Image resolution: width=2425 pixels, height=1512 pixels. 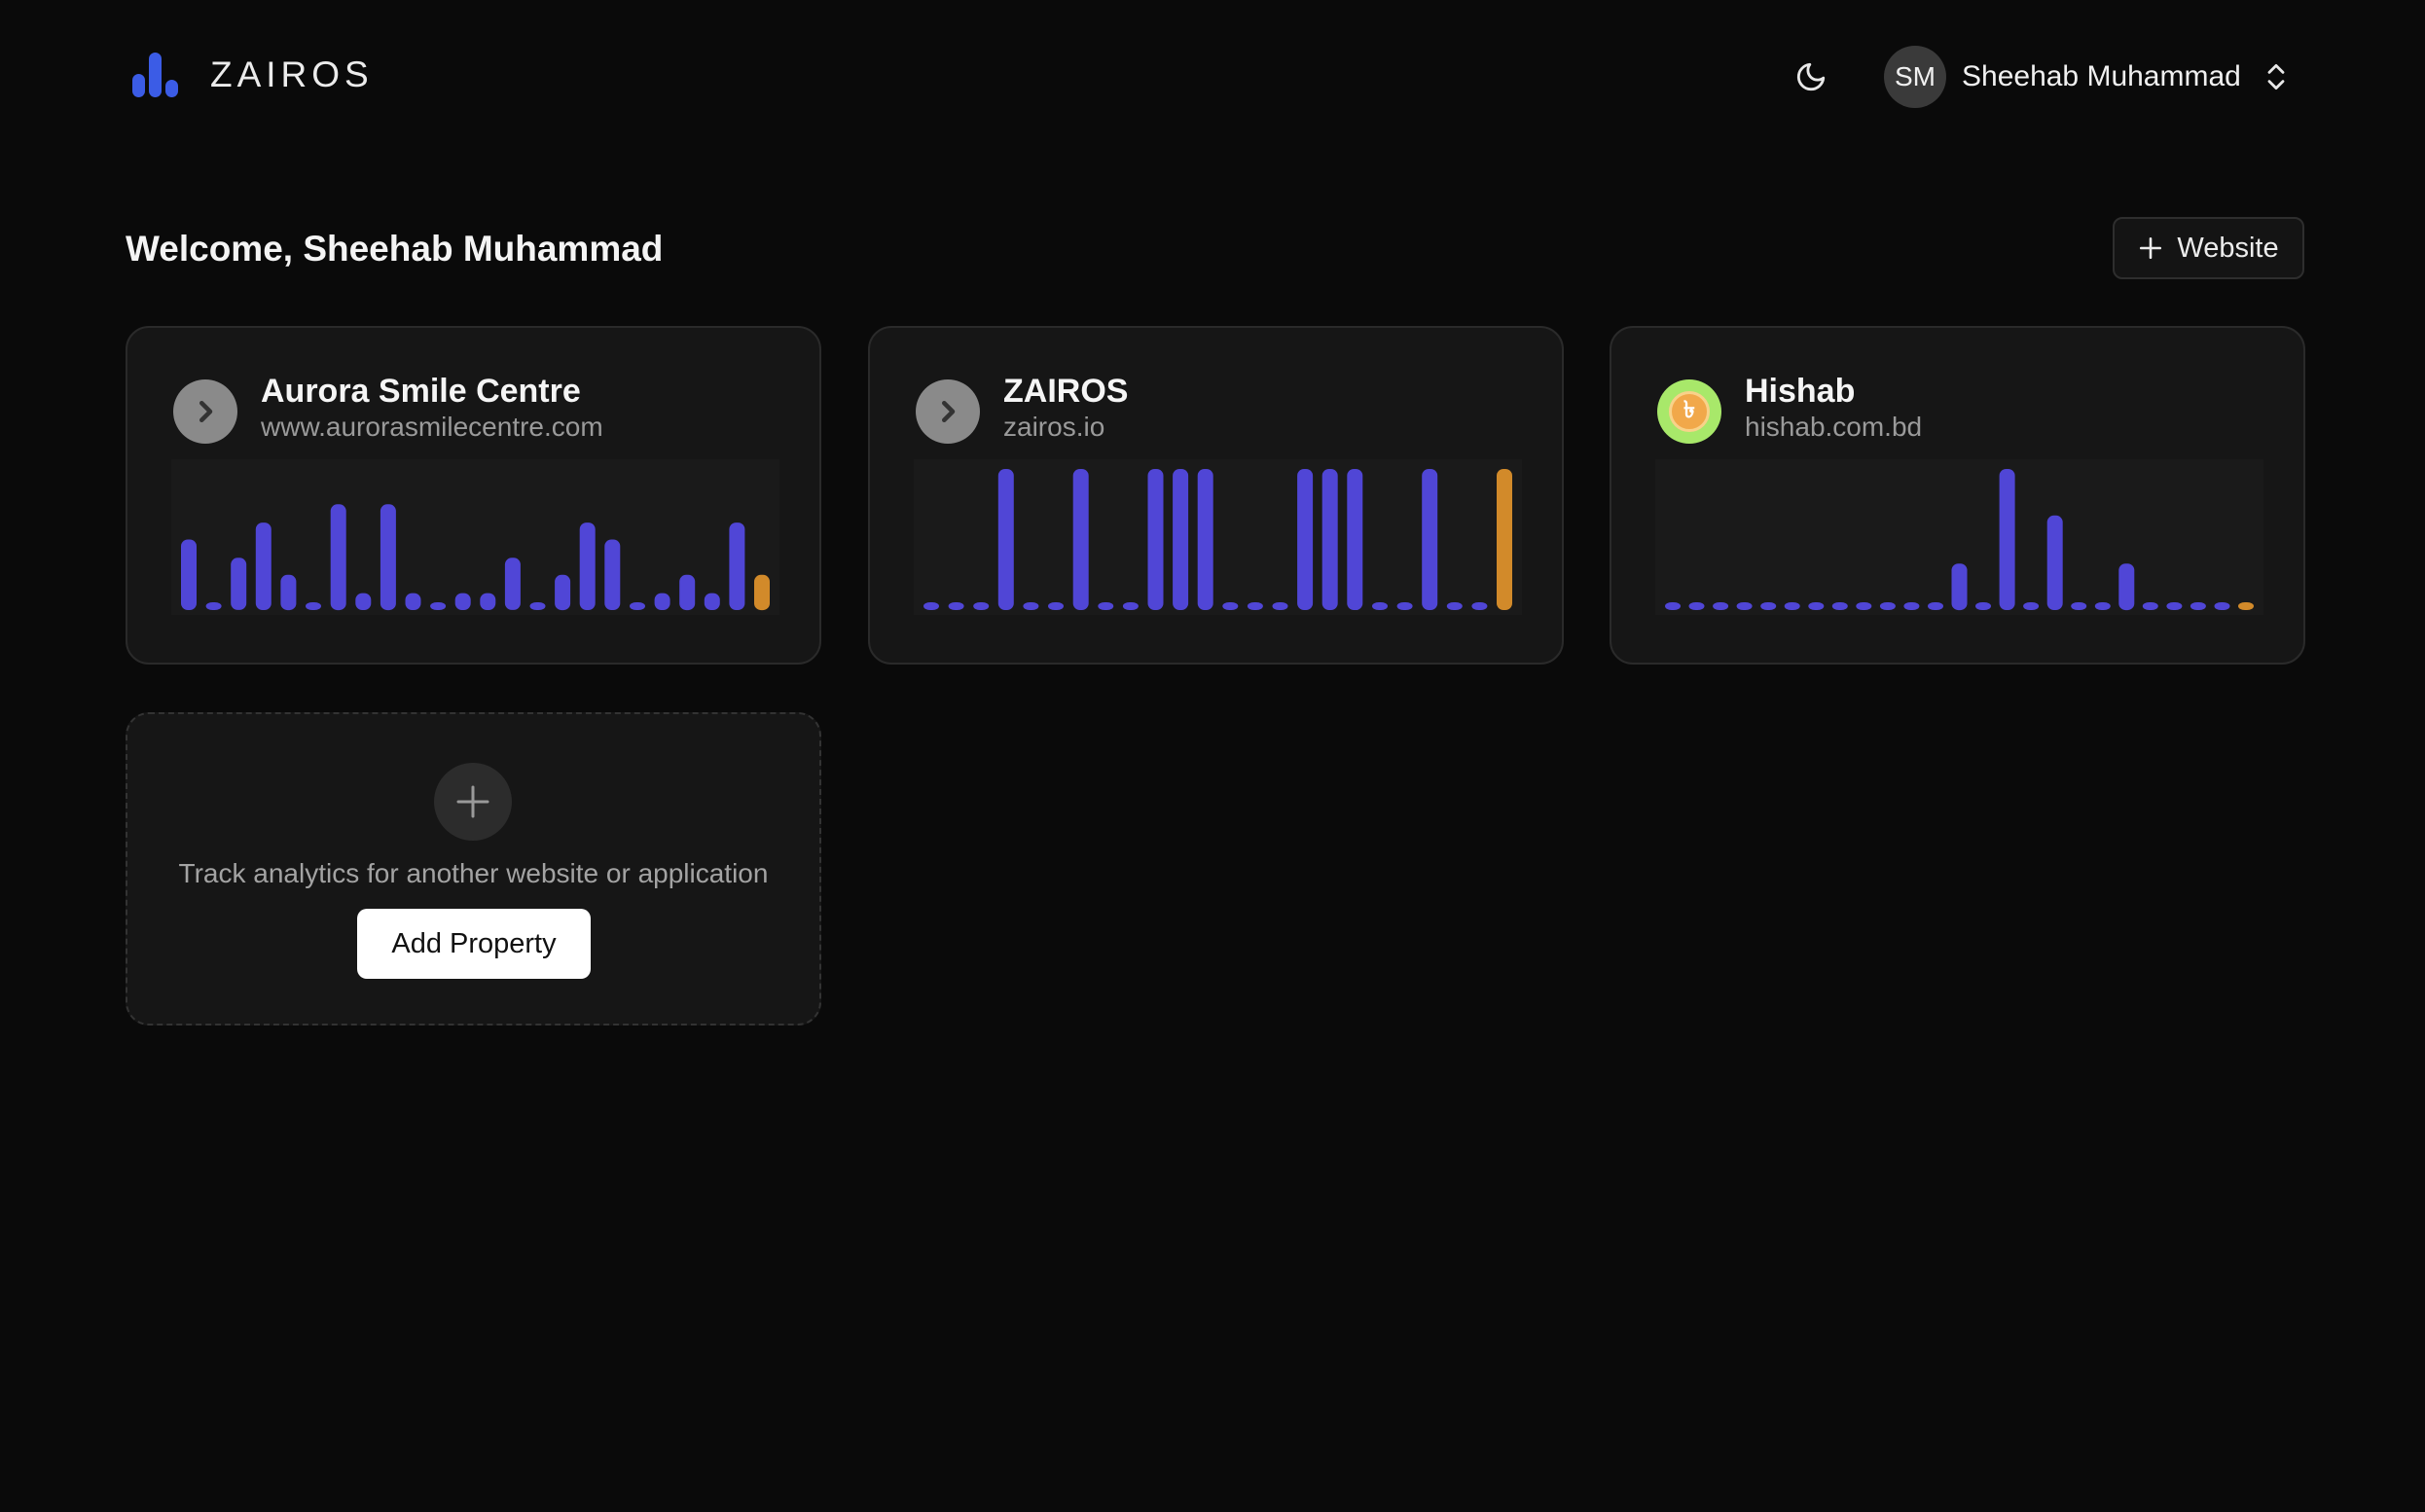 What do you see at coordinates (292, 74) in the screenshot?
I see `brand-name: ZAIROS` at bounding box center [292, 74].